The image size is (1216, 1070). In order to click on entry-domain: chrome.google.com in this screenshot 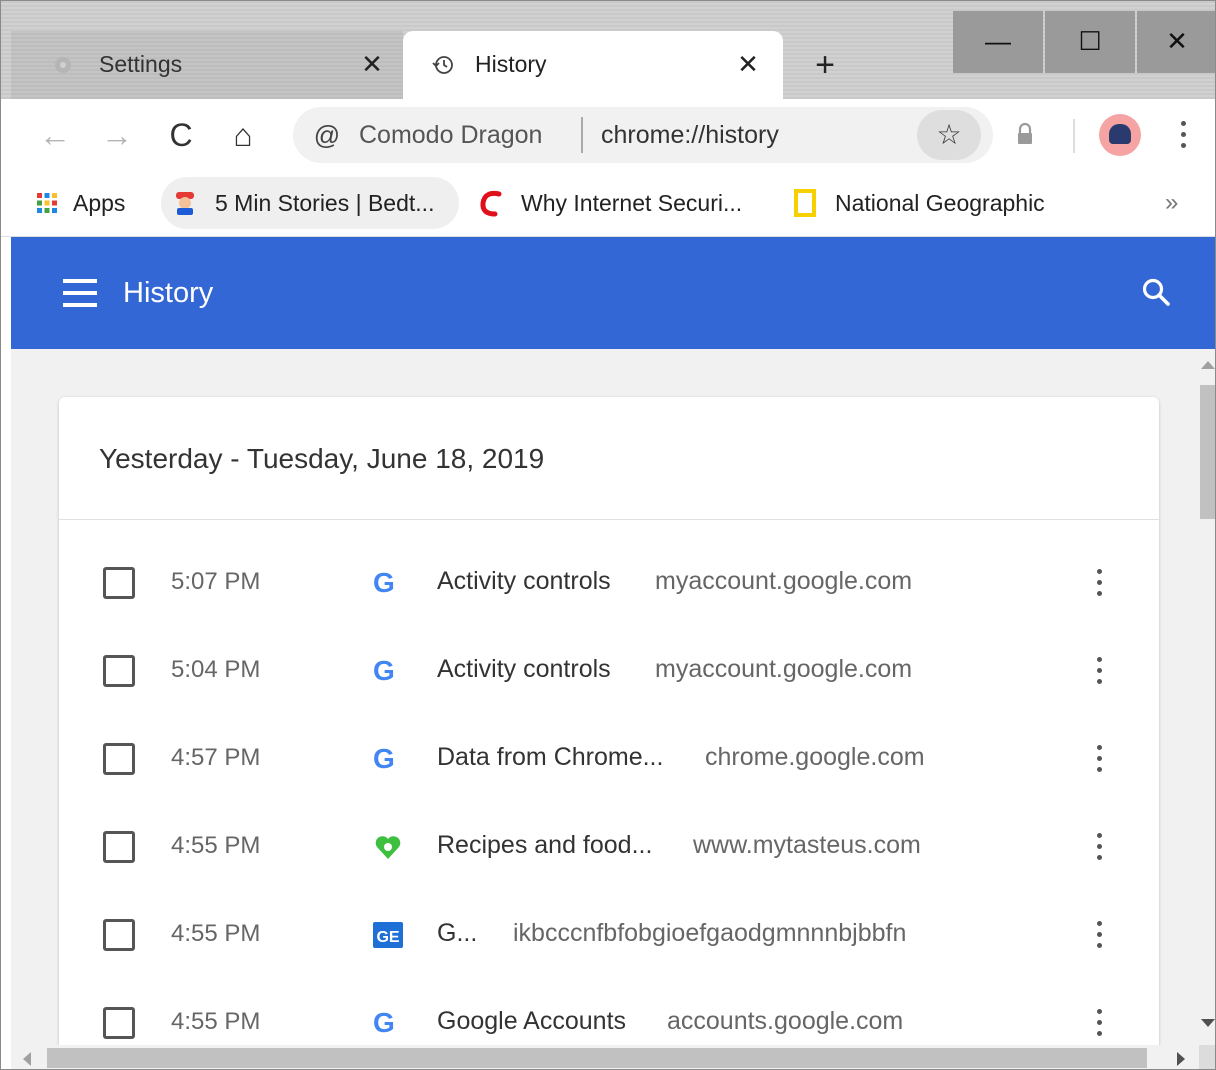, I will do `click(815, 757)`.